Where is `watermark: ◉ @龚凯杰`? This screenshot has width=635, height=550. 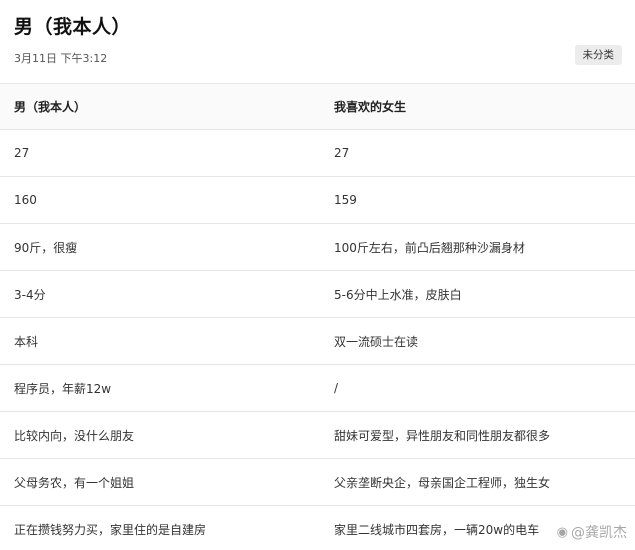 watermark: ◉ @龚凯杰 is located at coordinates (592, 532).